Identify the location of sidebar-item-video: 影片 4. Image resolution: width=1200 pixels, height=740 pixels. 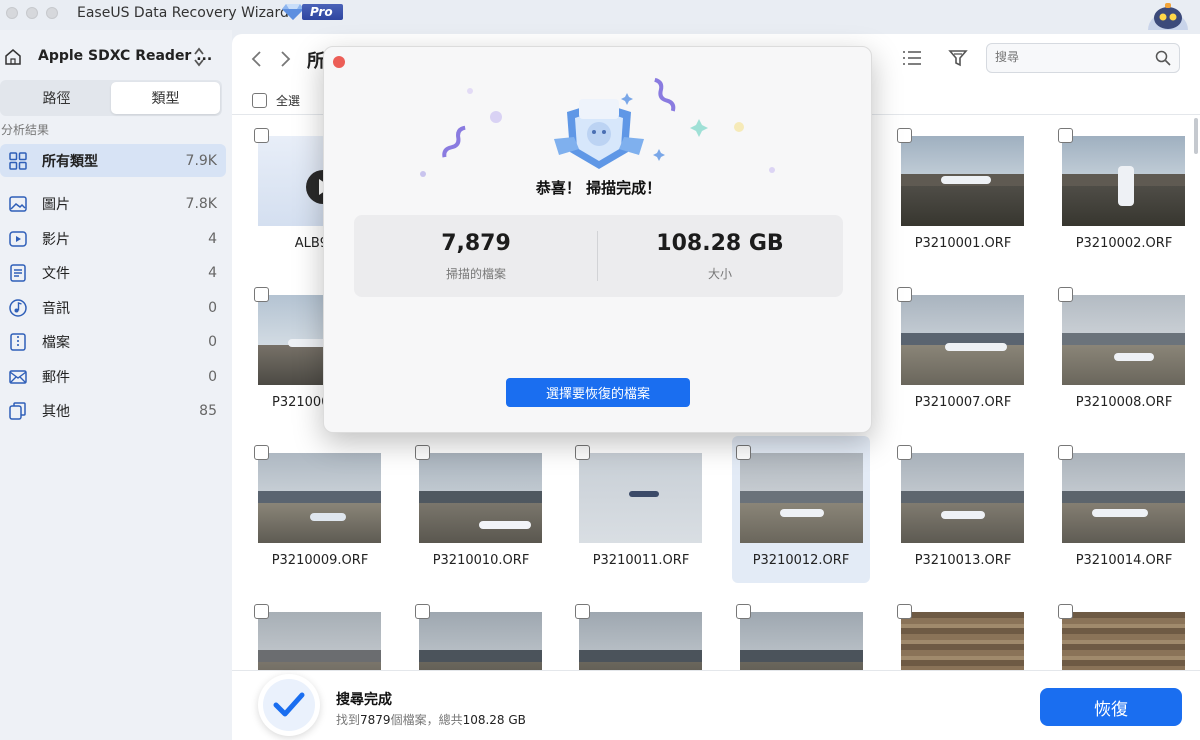
(113, 238).